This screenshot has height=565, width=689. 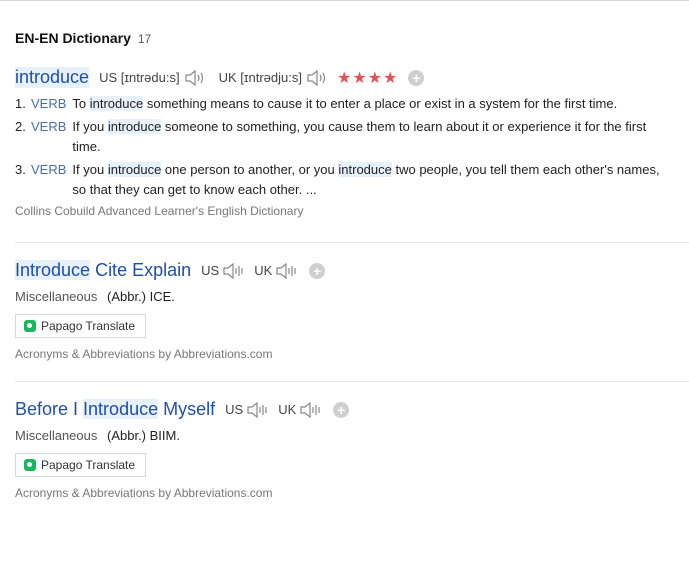 What do you see at coordinates (143, 435) in the screenshot?
I see `abbreviation-text: (Abbr.) BIIM.` at bounding box center [143, 435].